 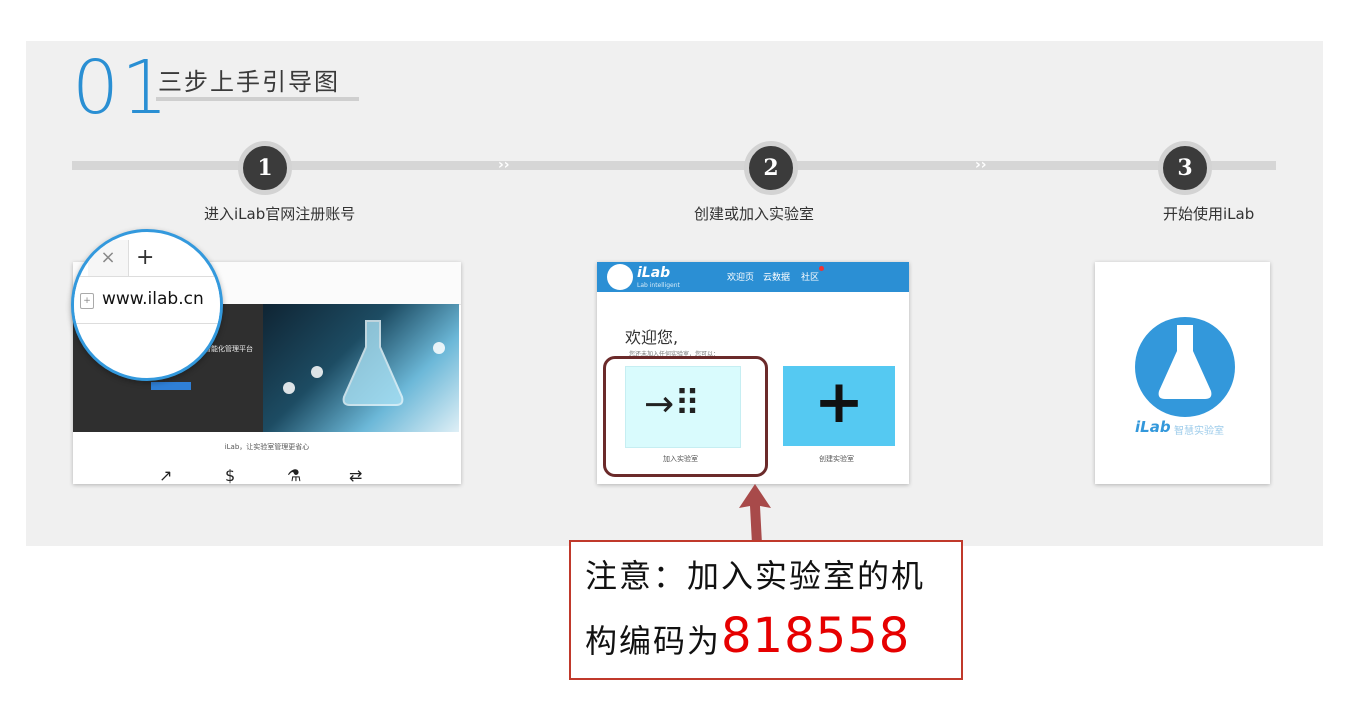 What do you see at coordinates (810, 278) in the screenshot?
I see `nav-community: 社区` at bounding box center [810, 278].